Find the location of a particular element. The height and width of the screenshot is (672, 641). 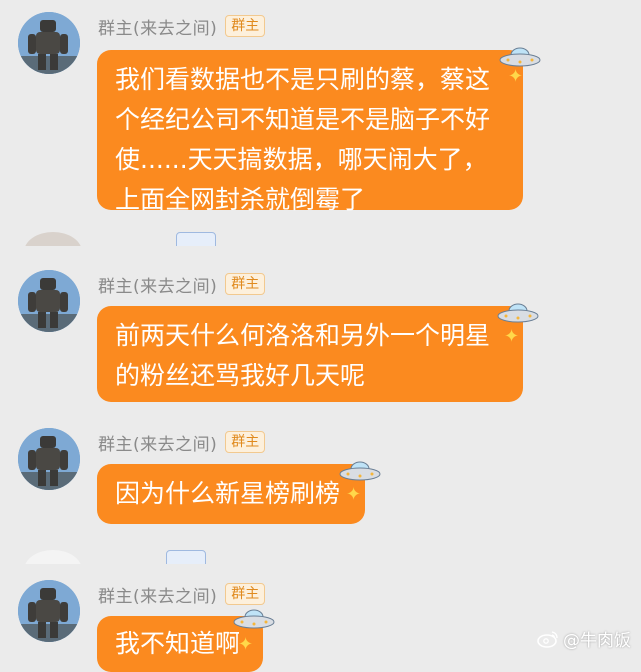

message-text: 因为什么新星榜刷榜 is located at coordinates (228, 493).